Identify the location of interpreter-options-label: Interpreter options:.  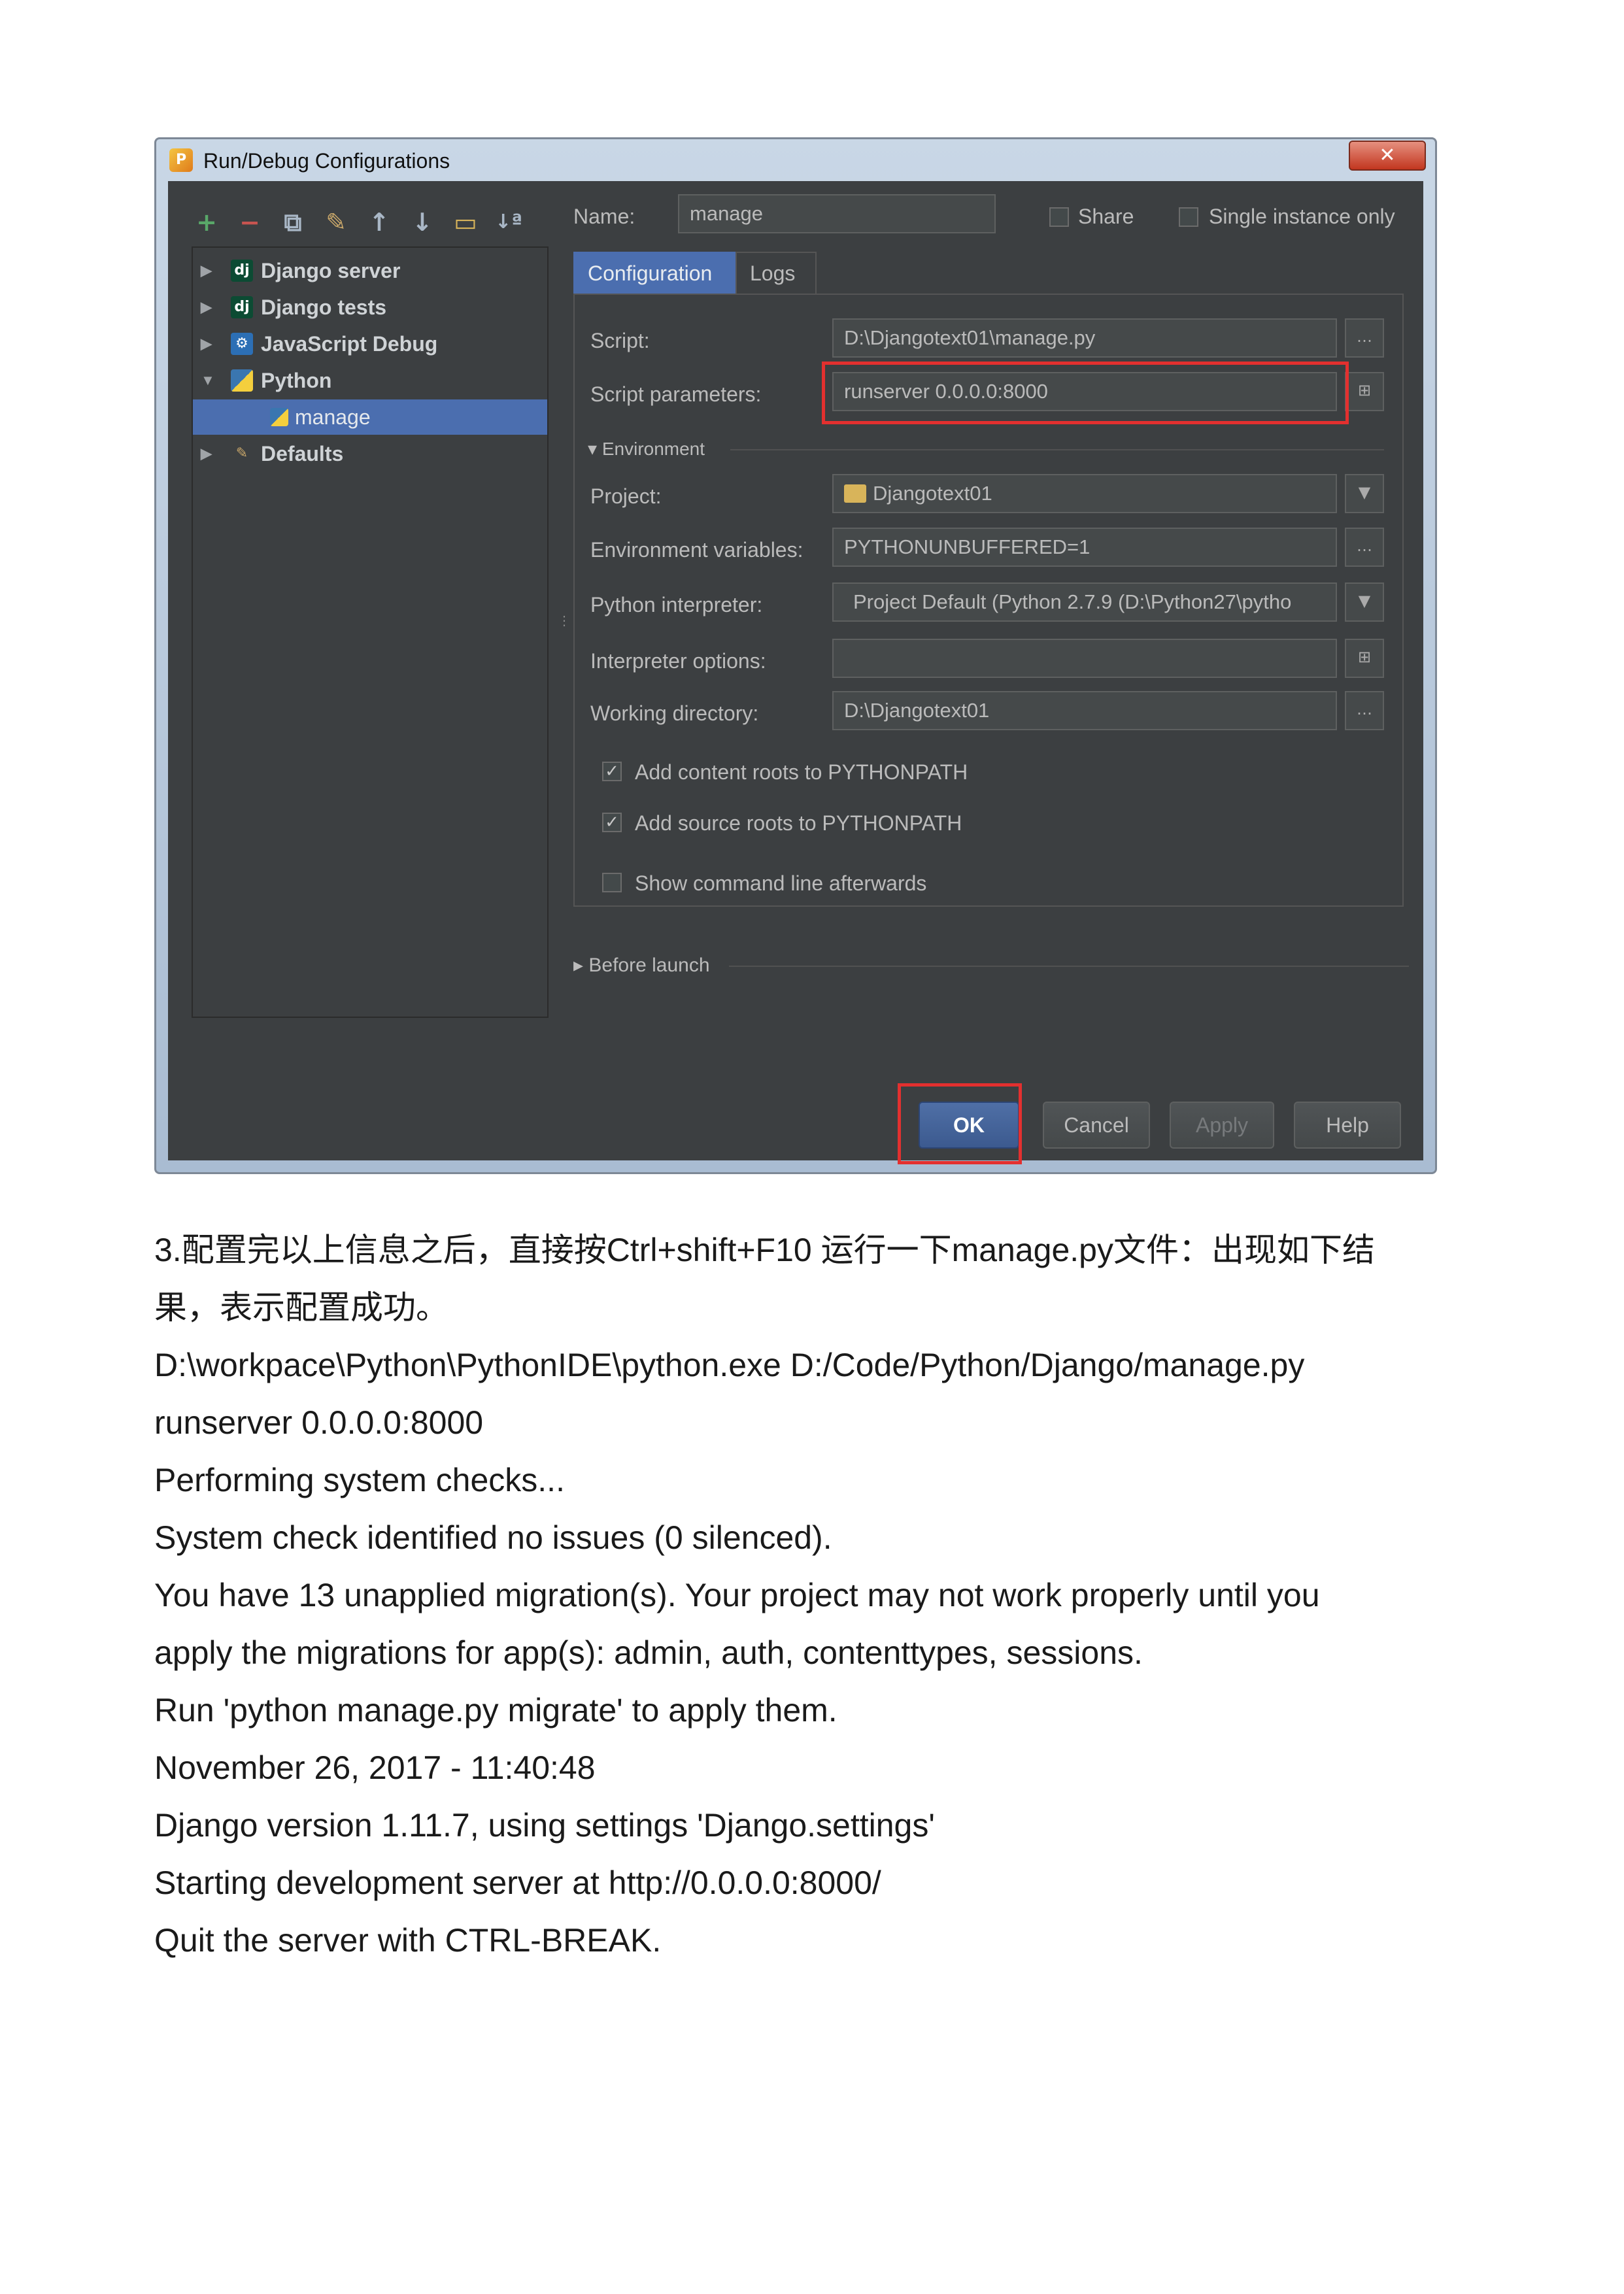
(678, 661).